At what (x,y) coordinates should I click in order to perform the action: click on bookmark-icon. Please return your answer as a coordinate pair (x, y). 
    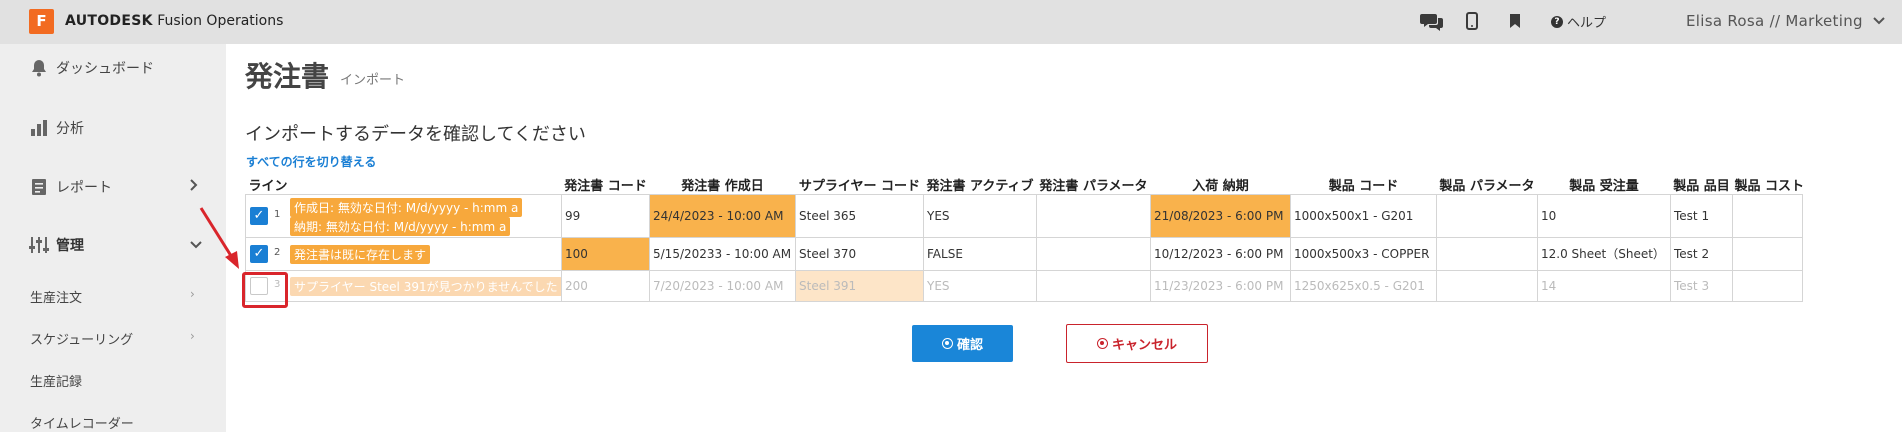
    Looking at the image, I should click on (1515, 21).